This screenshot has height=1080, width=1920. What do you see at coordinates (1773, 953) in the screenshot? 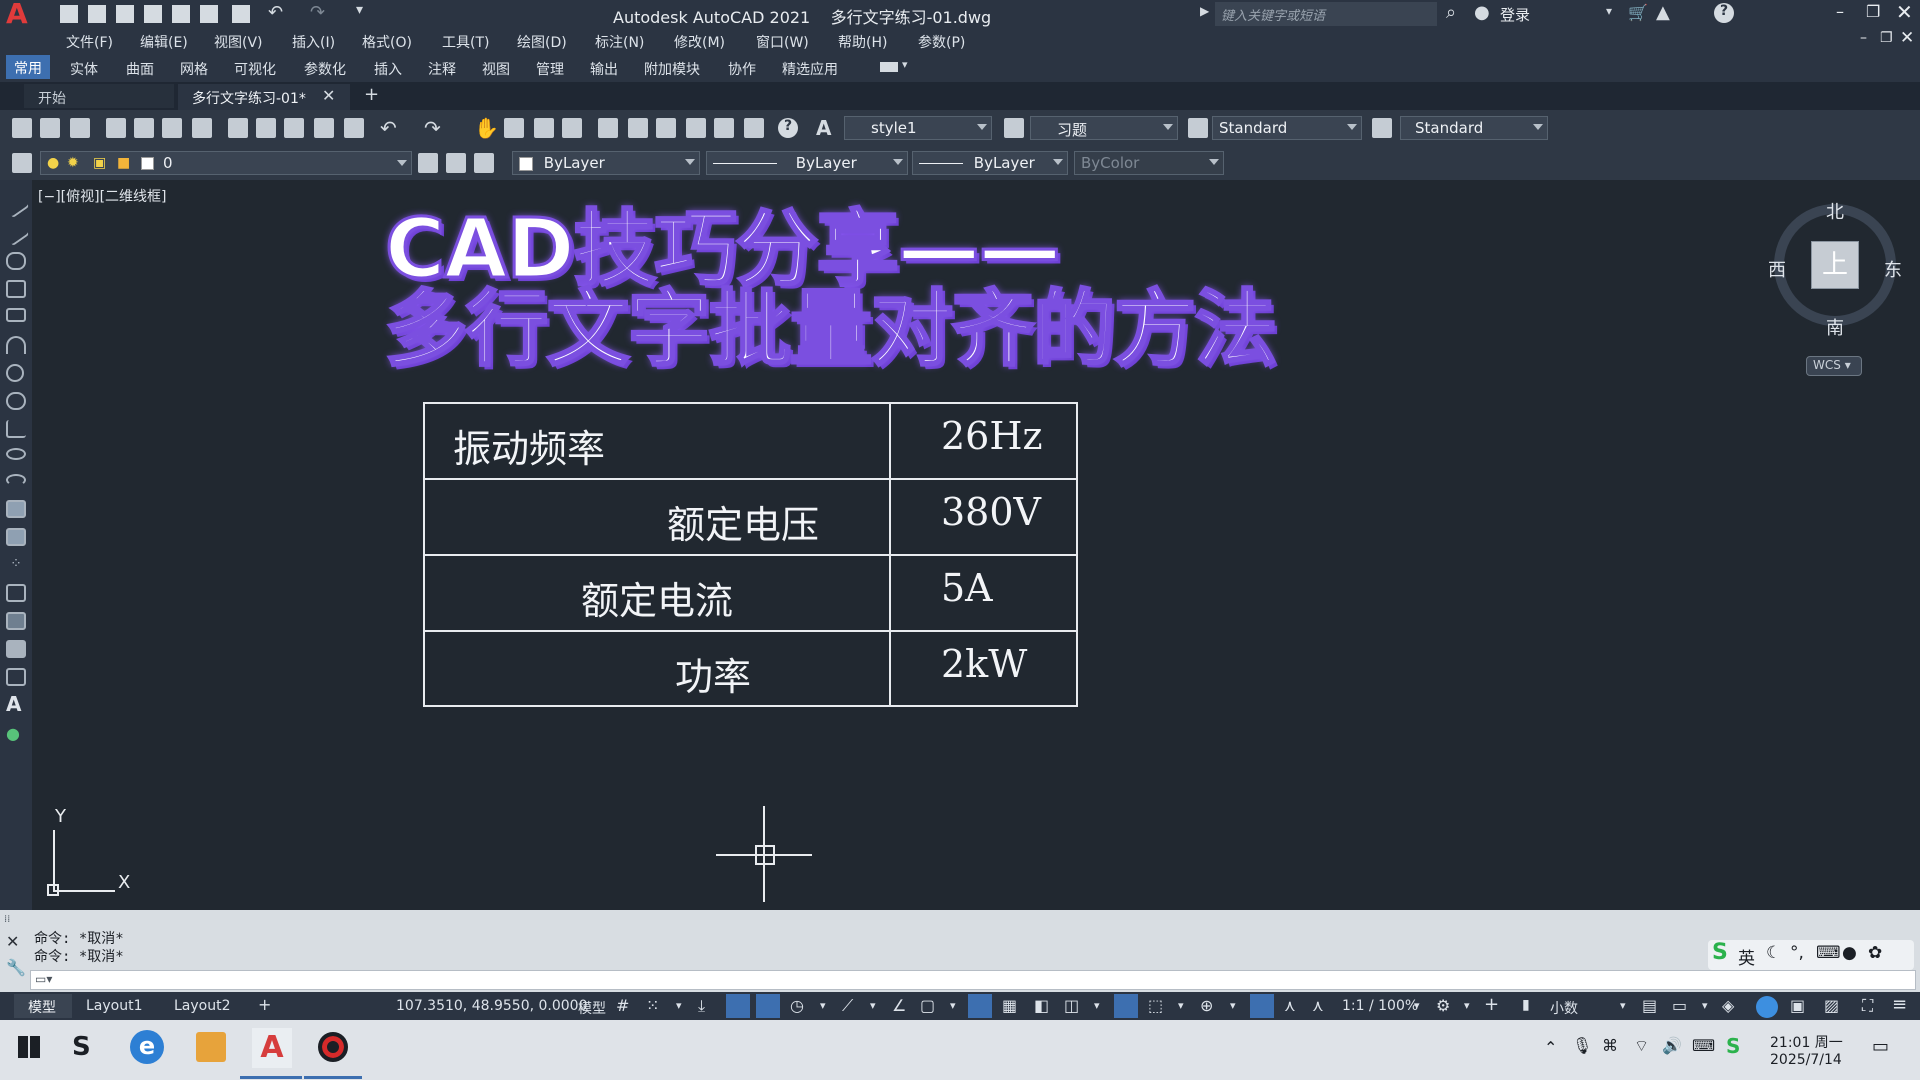
I see `ime-moon-icon: ☾` at bounding box center [1773, 953].